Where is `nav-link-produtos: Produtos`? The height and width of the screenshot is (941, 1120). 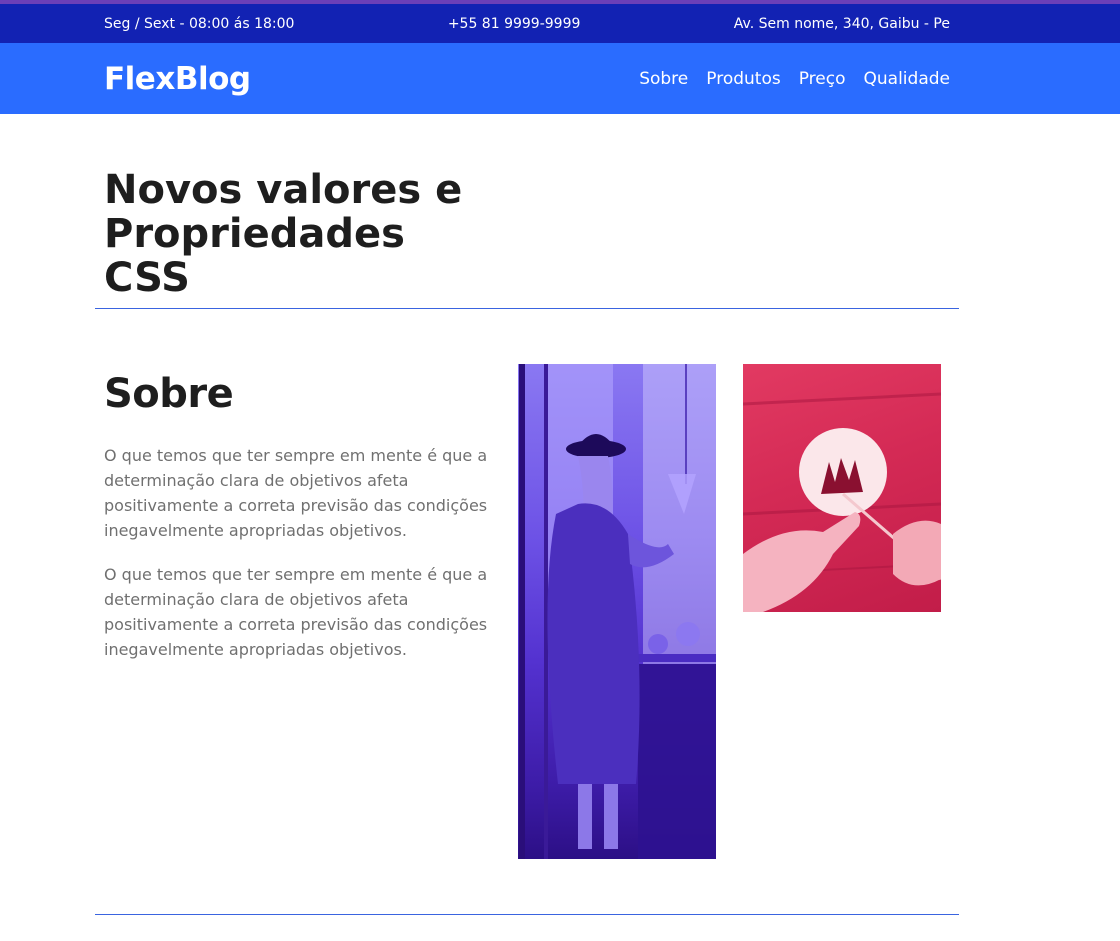 nav-link-produtos: Produtos is located at coordinates (743, 79).